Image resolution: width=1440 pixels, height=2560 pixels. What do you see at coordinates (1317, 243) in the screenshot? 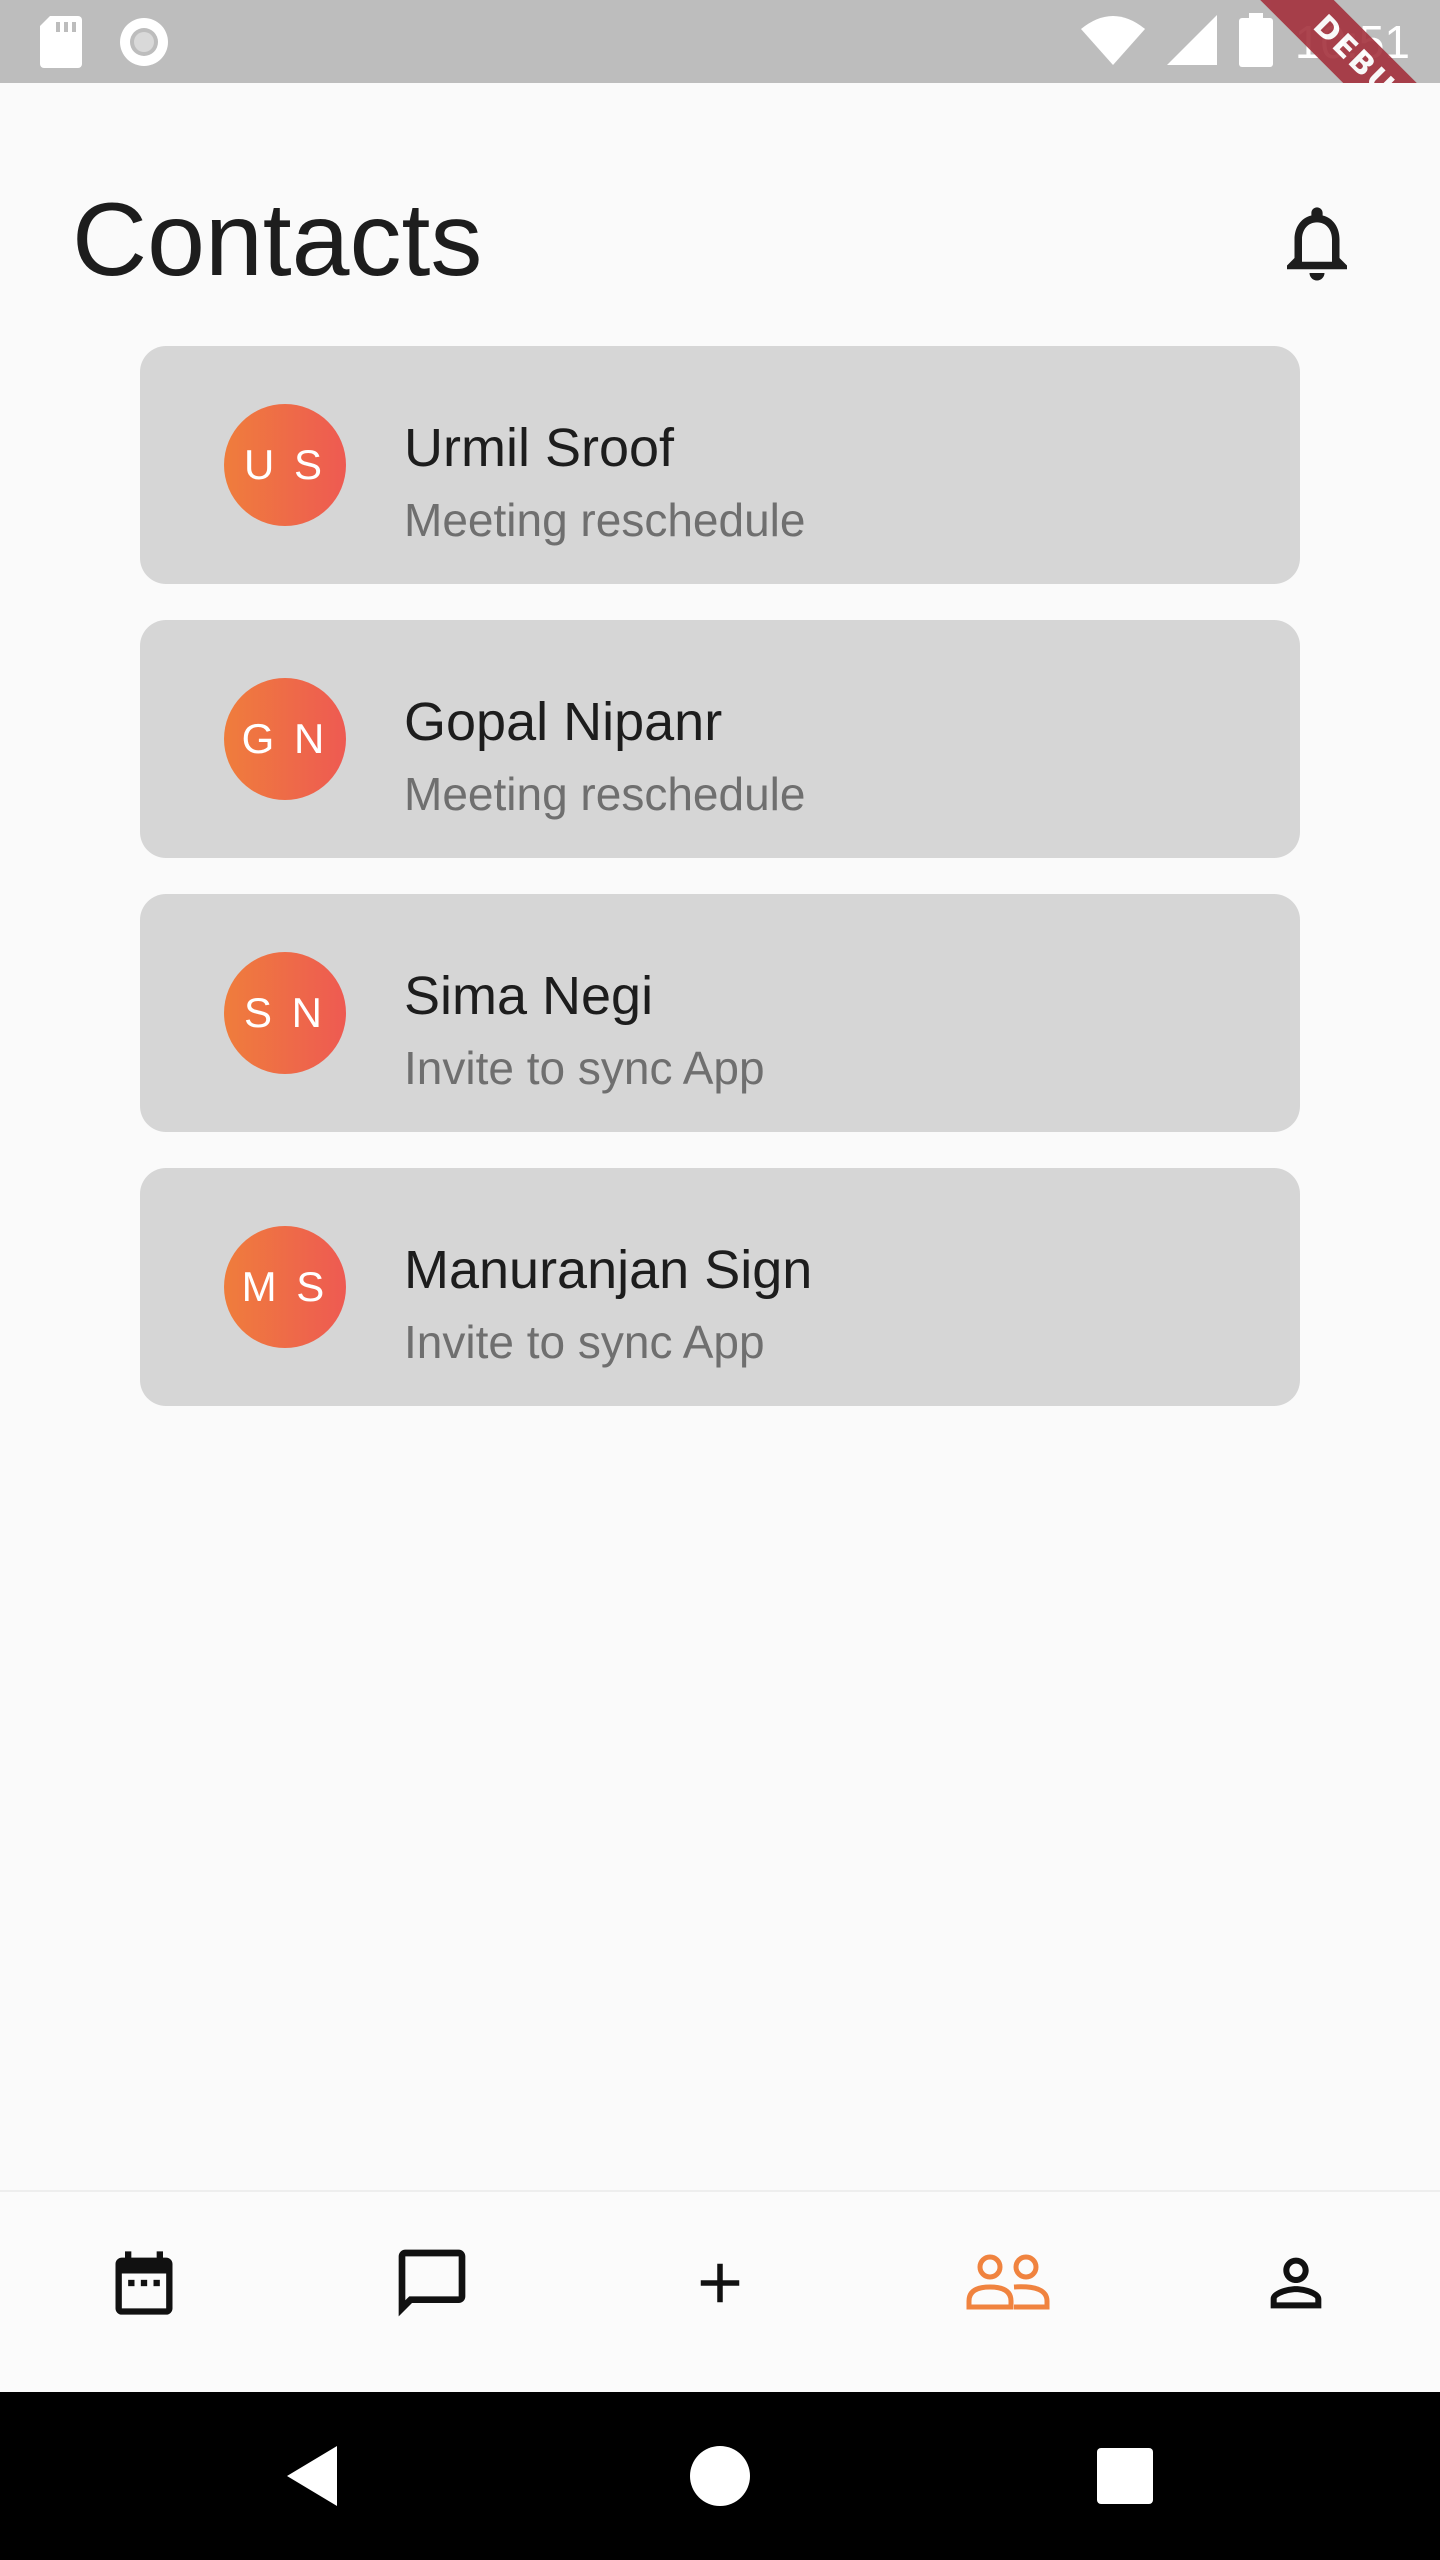
I see `bell-icon` at bounding box center [1317, 243].